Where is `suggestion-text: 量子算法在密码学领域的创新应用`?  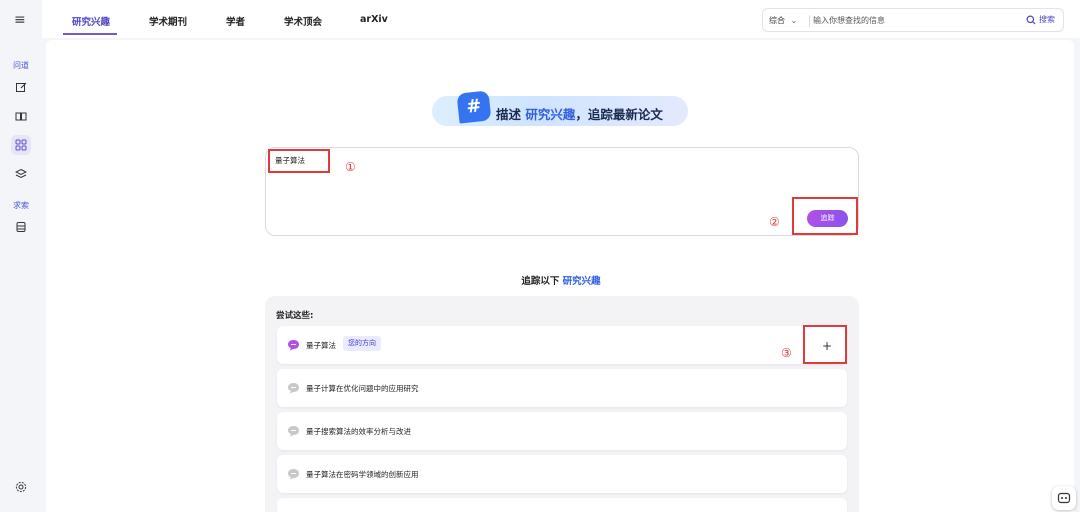 suggestion-text: 量子算法在密码学领域的创新应用 is located at coordinates (362, 474).